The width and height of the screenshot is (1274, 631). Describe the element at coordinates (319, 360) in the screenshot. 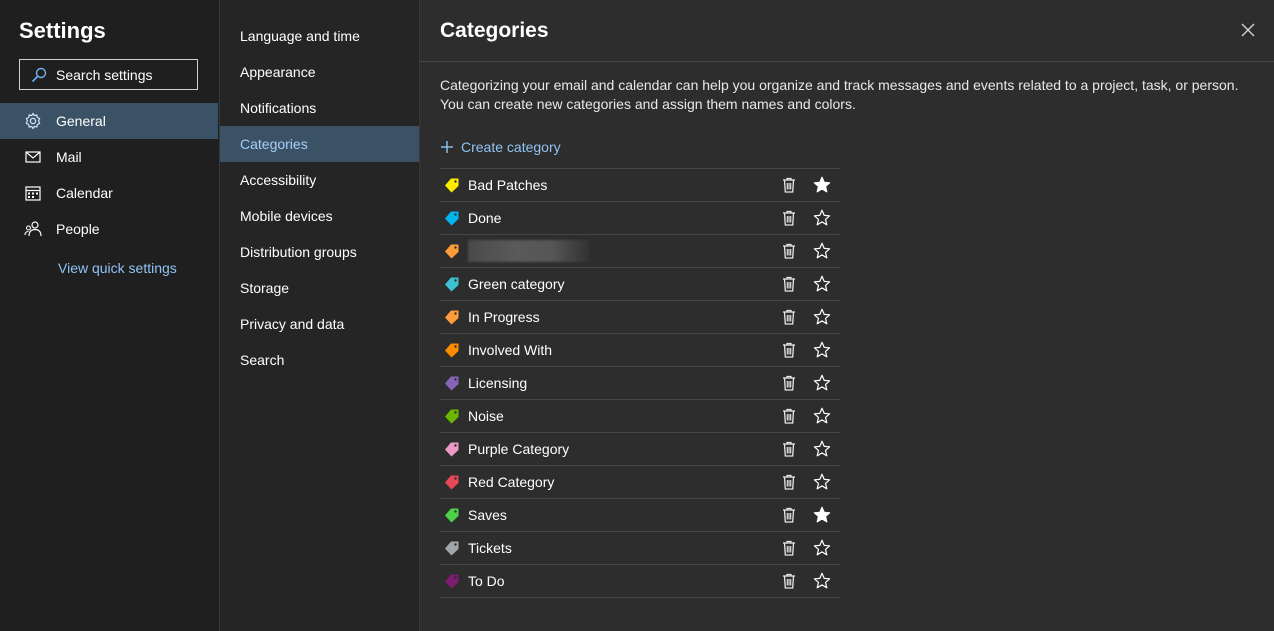

I see `subnav-item-search: Search` at that location.